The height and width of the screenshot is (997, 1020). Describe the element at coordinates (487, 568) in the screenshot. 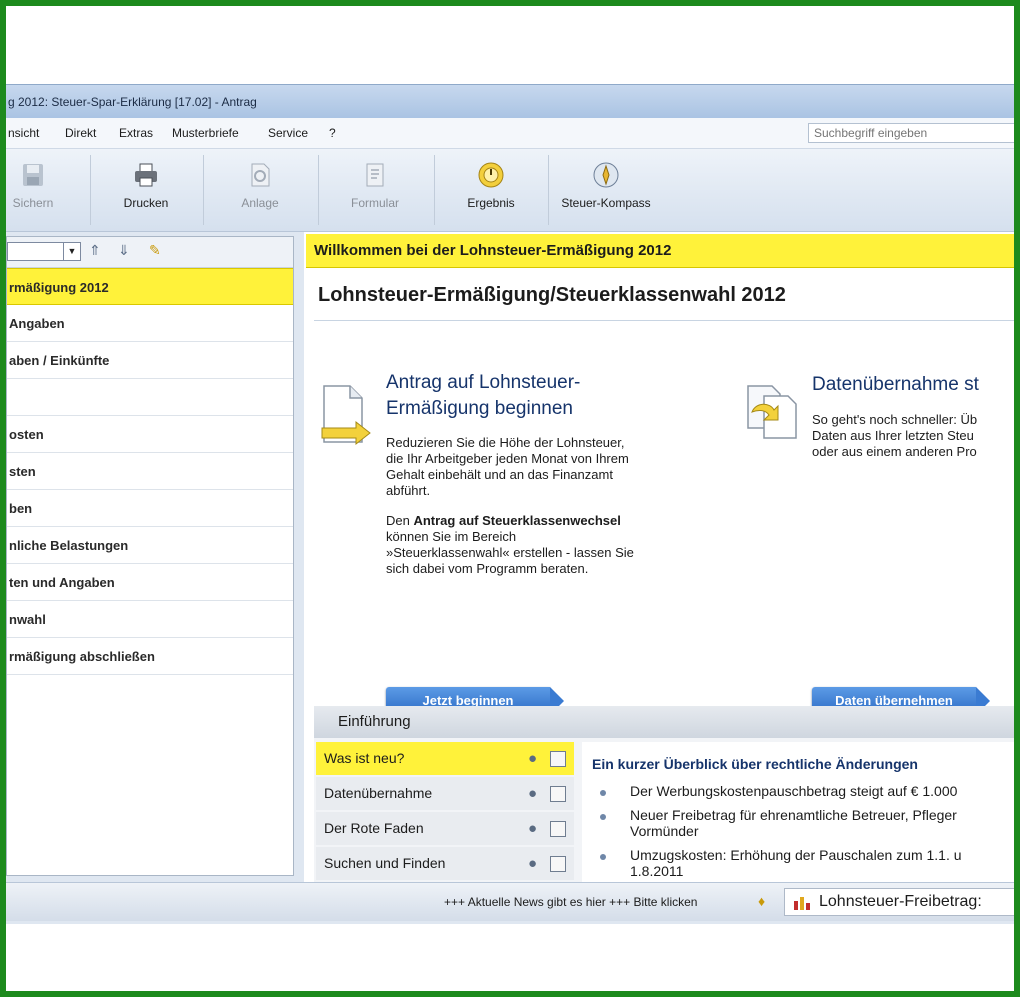

I see `card-start-text-line: sich dabei vom Programm beraten.` at that location.